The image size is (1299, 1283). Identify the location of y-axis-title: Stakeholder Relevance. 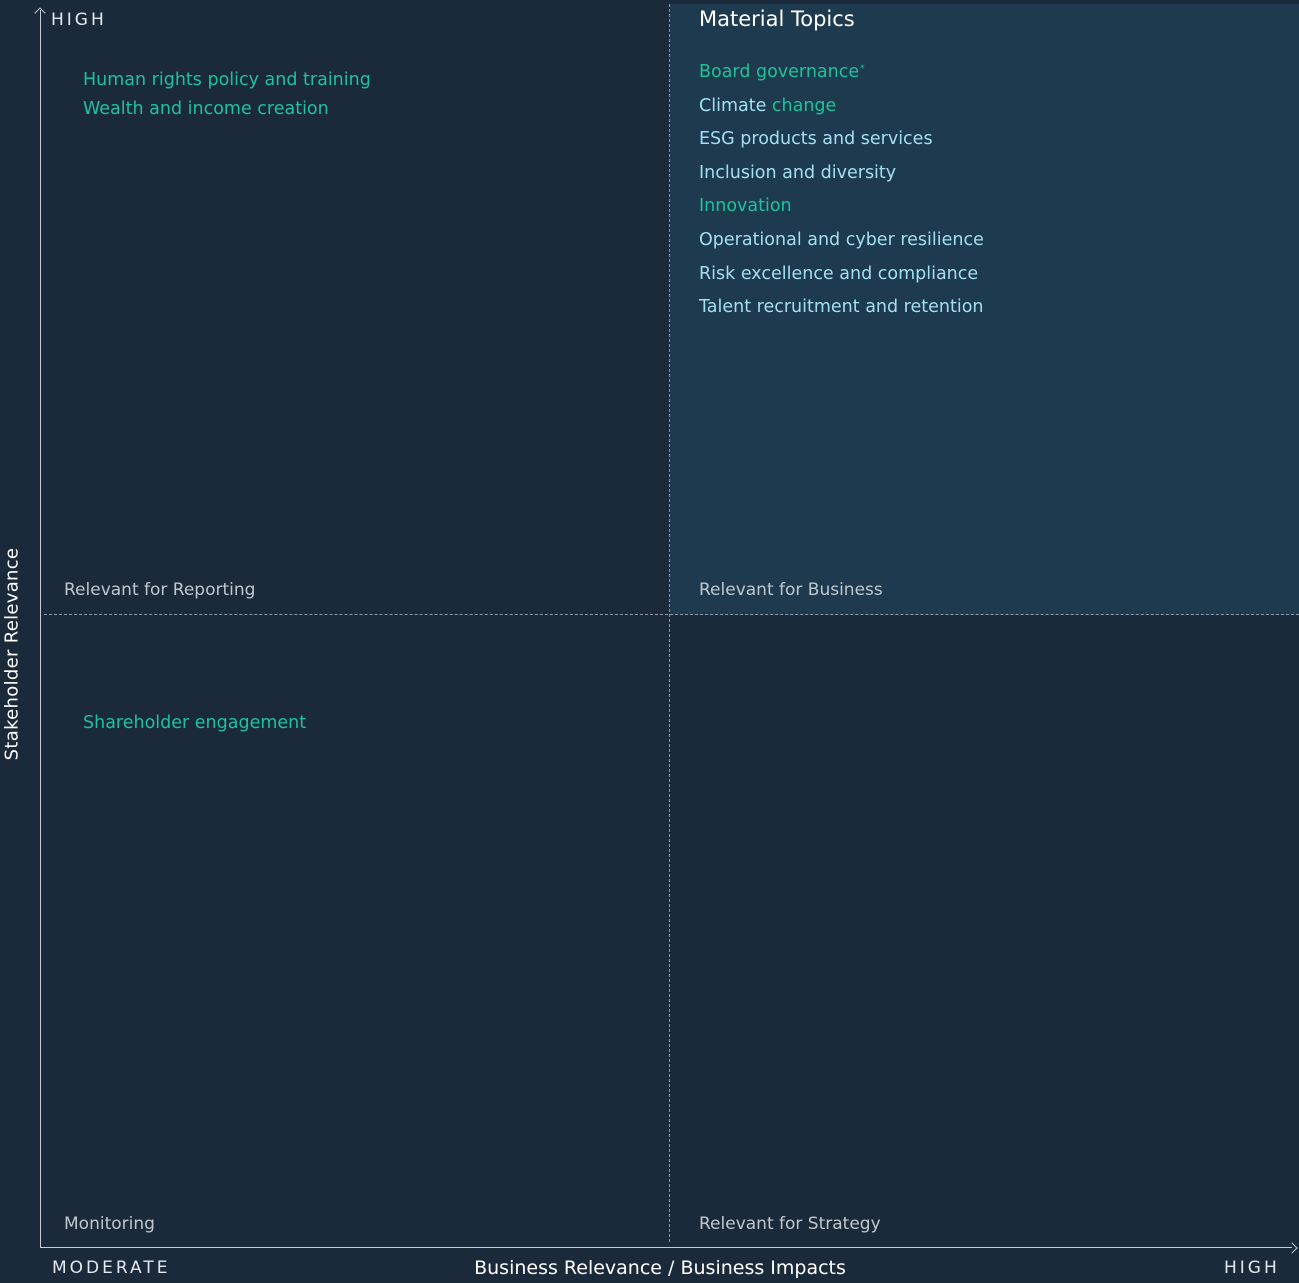
(12, 654).